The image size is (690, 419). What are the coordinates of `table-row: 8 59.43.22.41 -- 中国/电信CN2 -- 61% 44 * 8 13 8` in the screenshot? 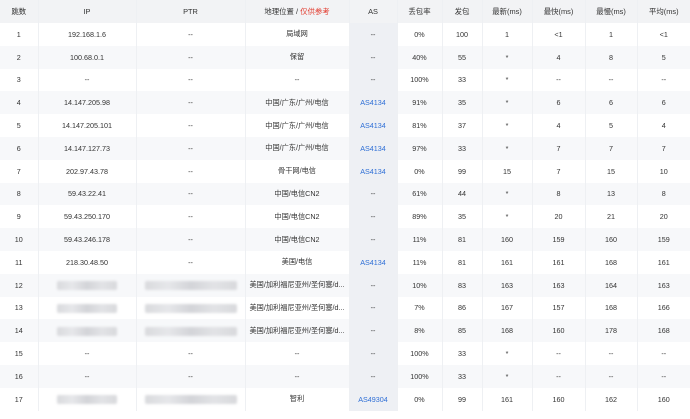 It's located at (345, 194).